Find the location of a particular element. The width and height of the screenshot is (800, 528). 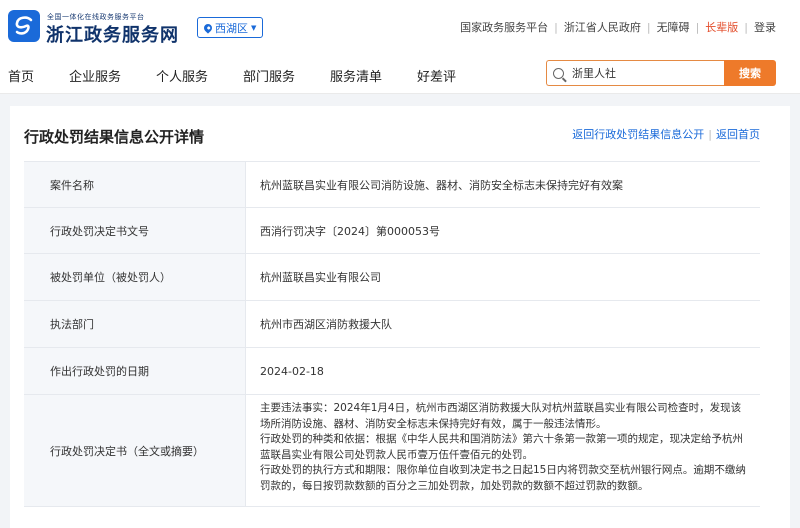

search-box is located at coordinates (635, 73).